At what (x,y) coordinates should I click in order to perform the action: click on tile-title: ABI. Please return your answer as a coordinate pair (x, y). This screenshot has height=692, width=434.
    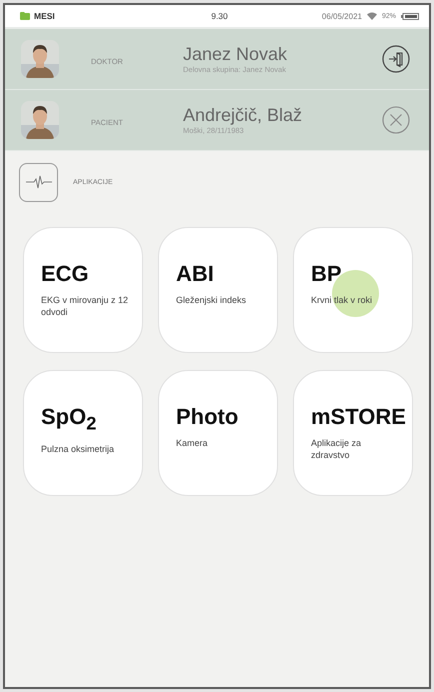
    Looking at the image, I should click on (195, 274).